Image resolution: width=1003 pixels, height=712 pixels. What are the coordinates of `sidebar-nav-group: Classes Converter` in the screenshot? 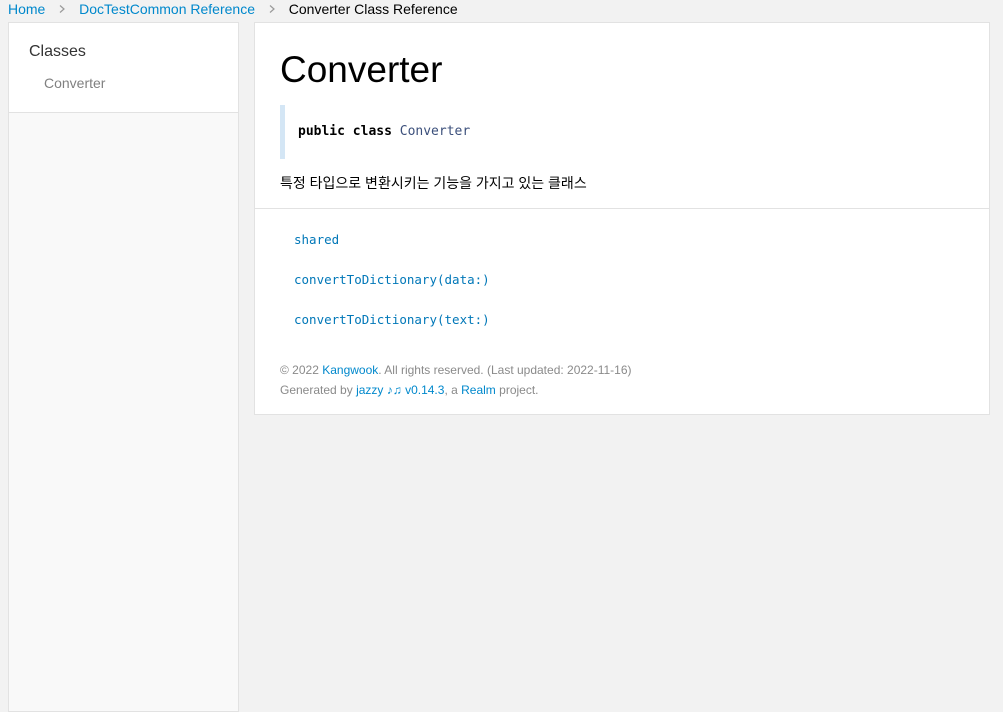 It's located at (123, 68).